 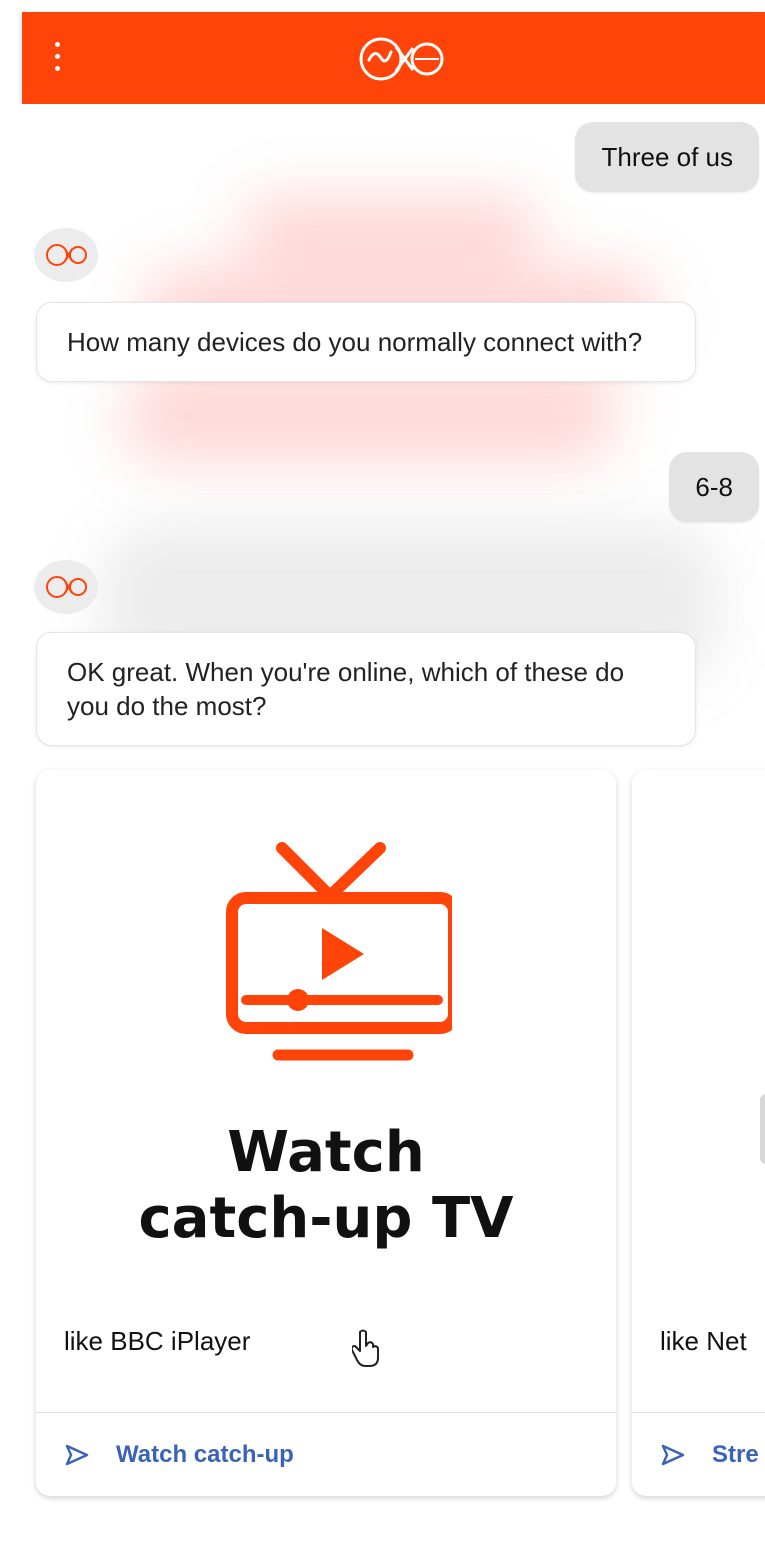 I want to click on virgin-media-logo, so click(x=401, y=59).